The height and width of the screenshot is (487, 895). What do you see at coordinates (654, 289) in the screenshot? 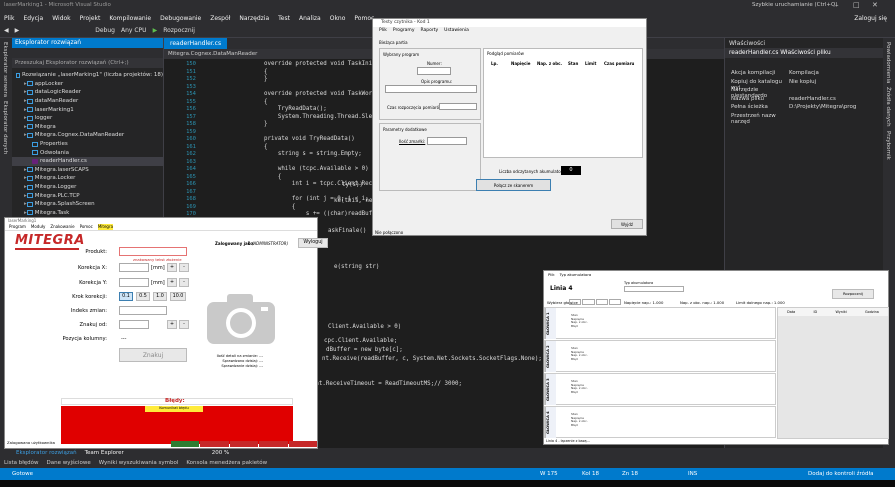
I see `type-select` at bounding box center [654, 289].